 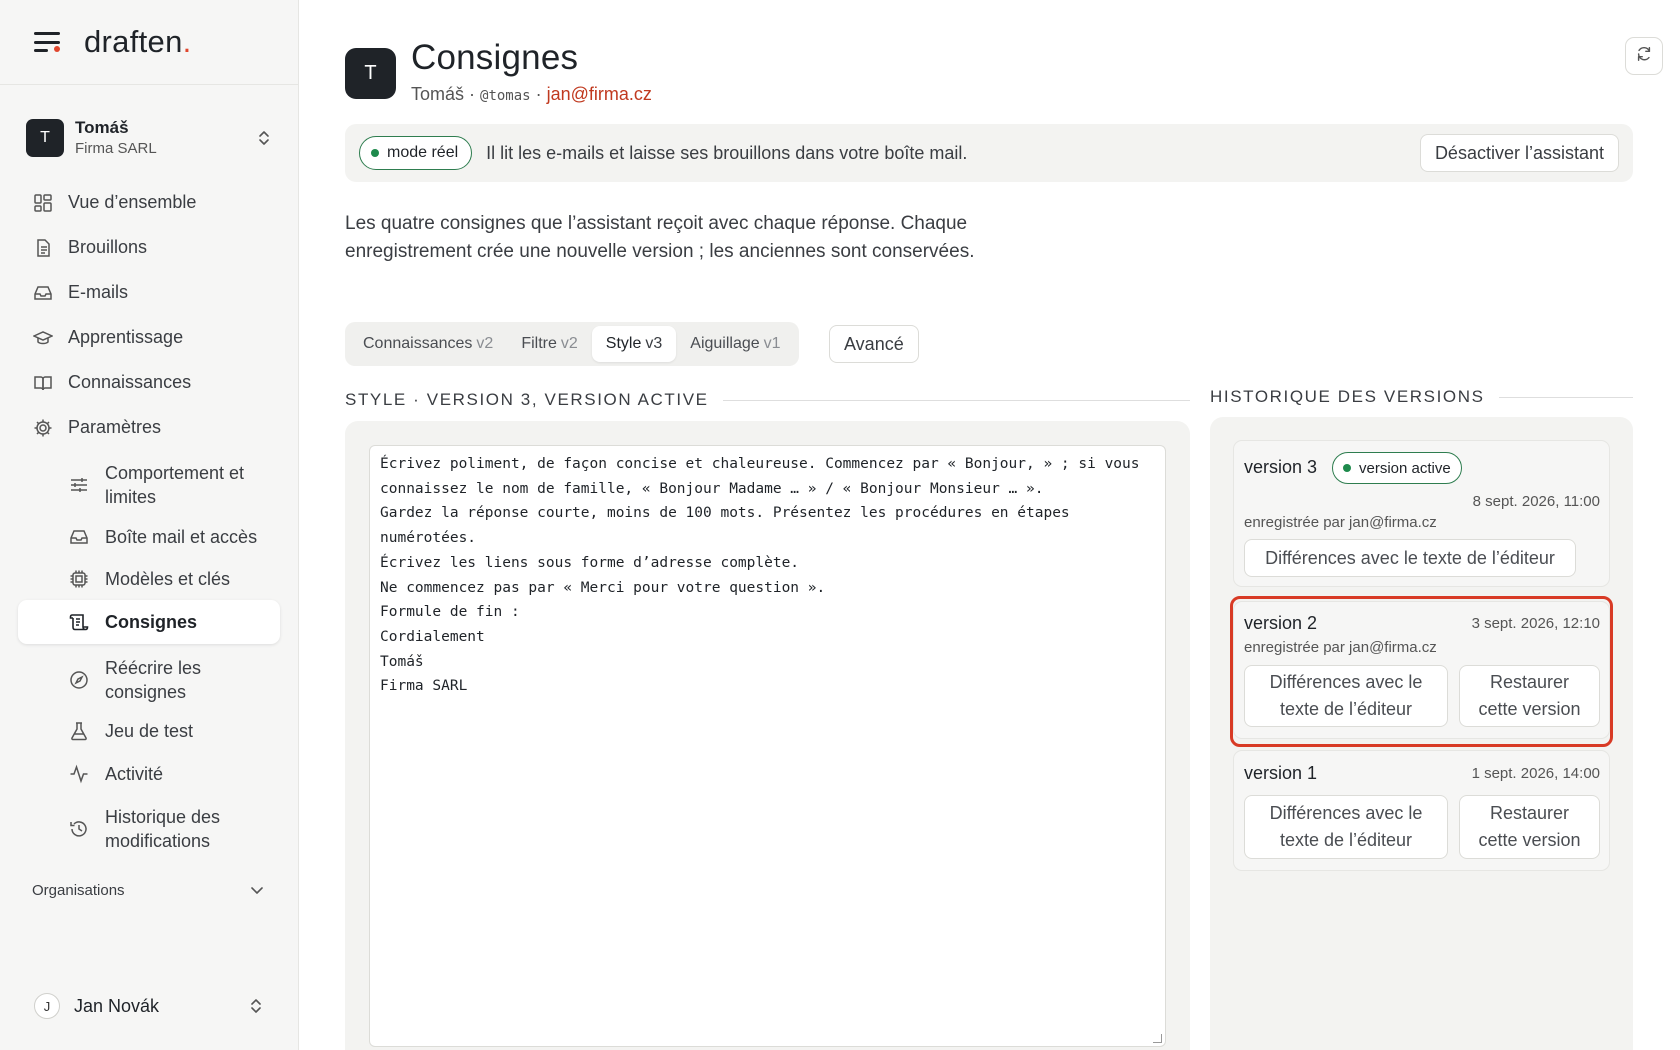 I want to click on history-icon, so click(x=79, y=829).